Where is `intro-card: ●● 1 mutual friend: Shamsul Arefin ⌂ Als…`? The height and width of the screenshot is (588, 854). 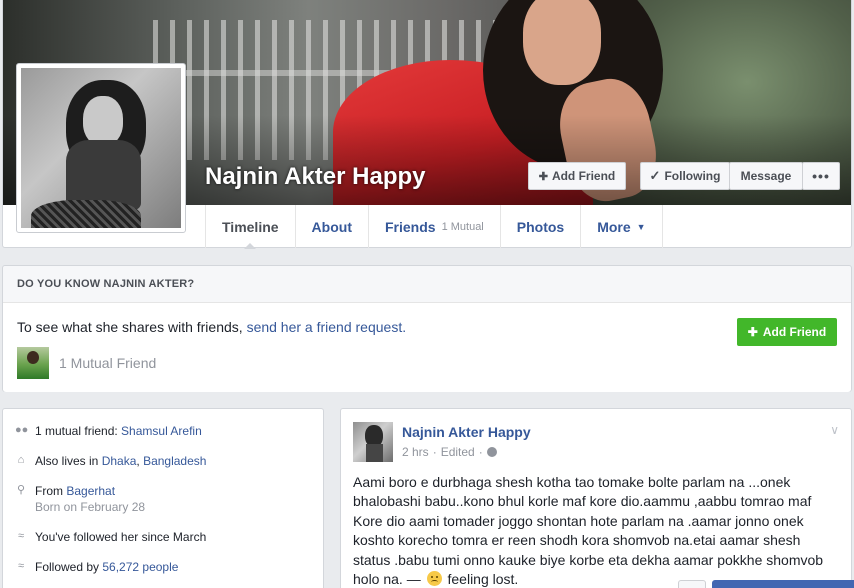 intro-card: ●● 1 mutual friend: Shamsul Arefin ⌂ Als… is located at coordinates (163, 498).